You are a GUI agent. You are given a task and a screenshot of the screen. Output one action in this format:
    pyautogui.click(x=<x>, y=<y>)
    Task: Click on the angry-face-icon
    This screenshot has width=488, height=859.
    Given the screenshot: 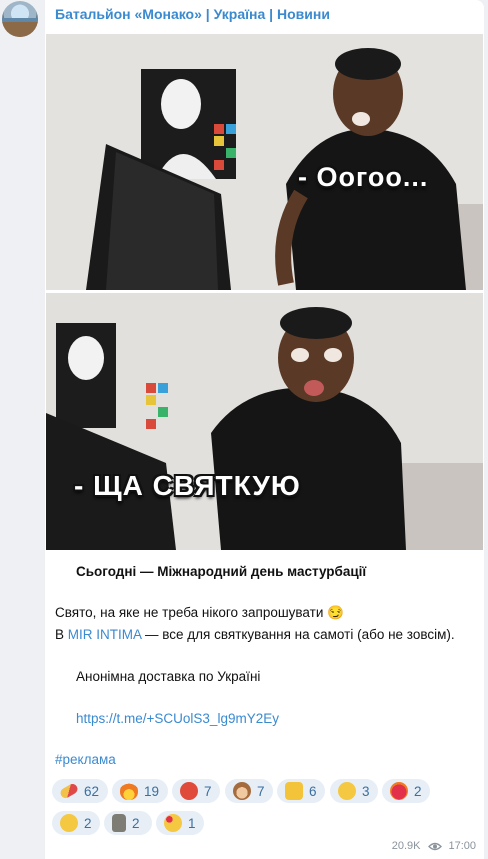 What is the action you would take?
    pyautogui.click(x=189, y=791)
    